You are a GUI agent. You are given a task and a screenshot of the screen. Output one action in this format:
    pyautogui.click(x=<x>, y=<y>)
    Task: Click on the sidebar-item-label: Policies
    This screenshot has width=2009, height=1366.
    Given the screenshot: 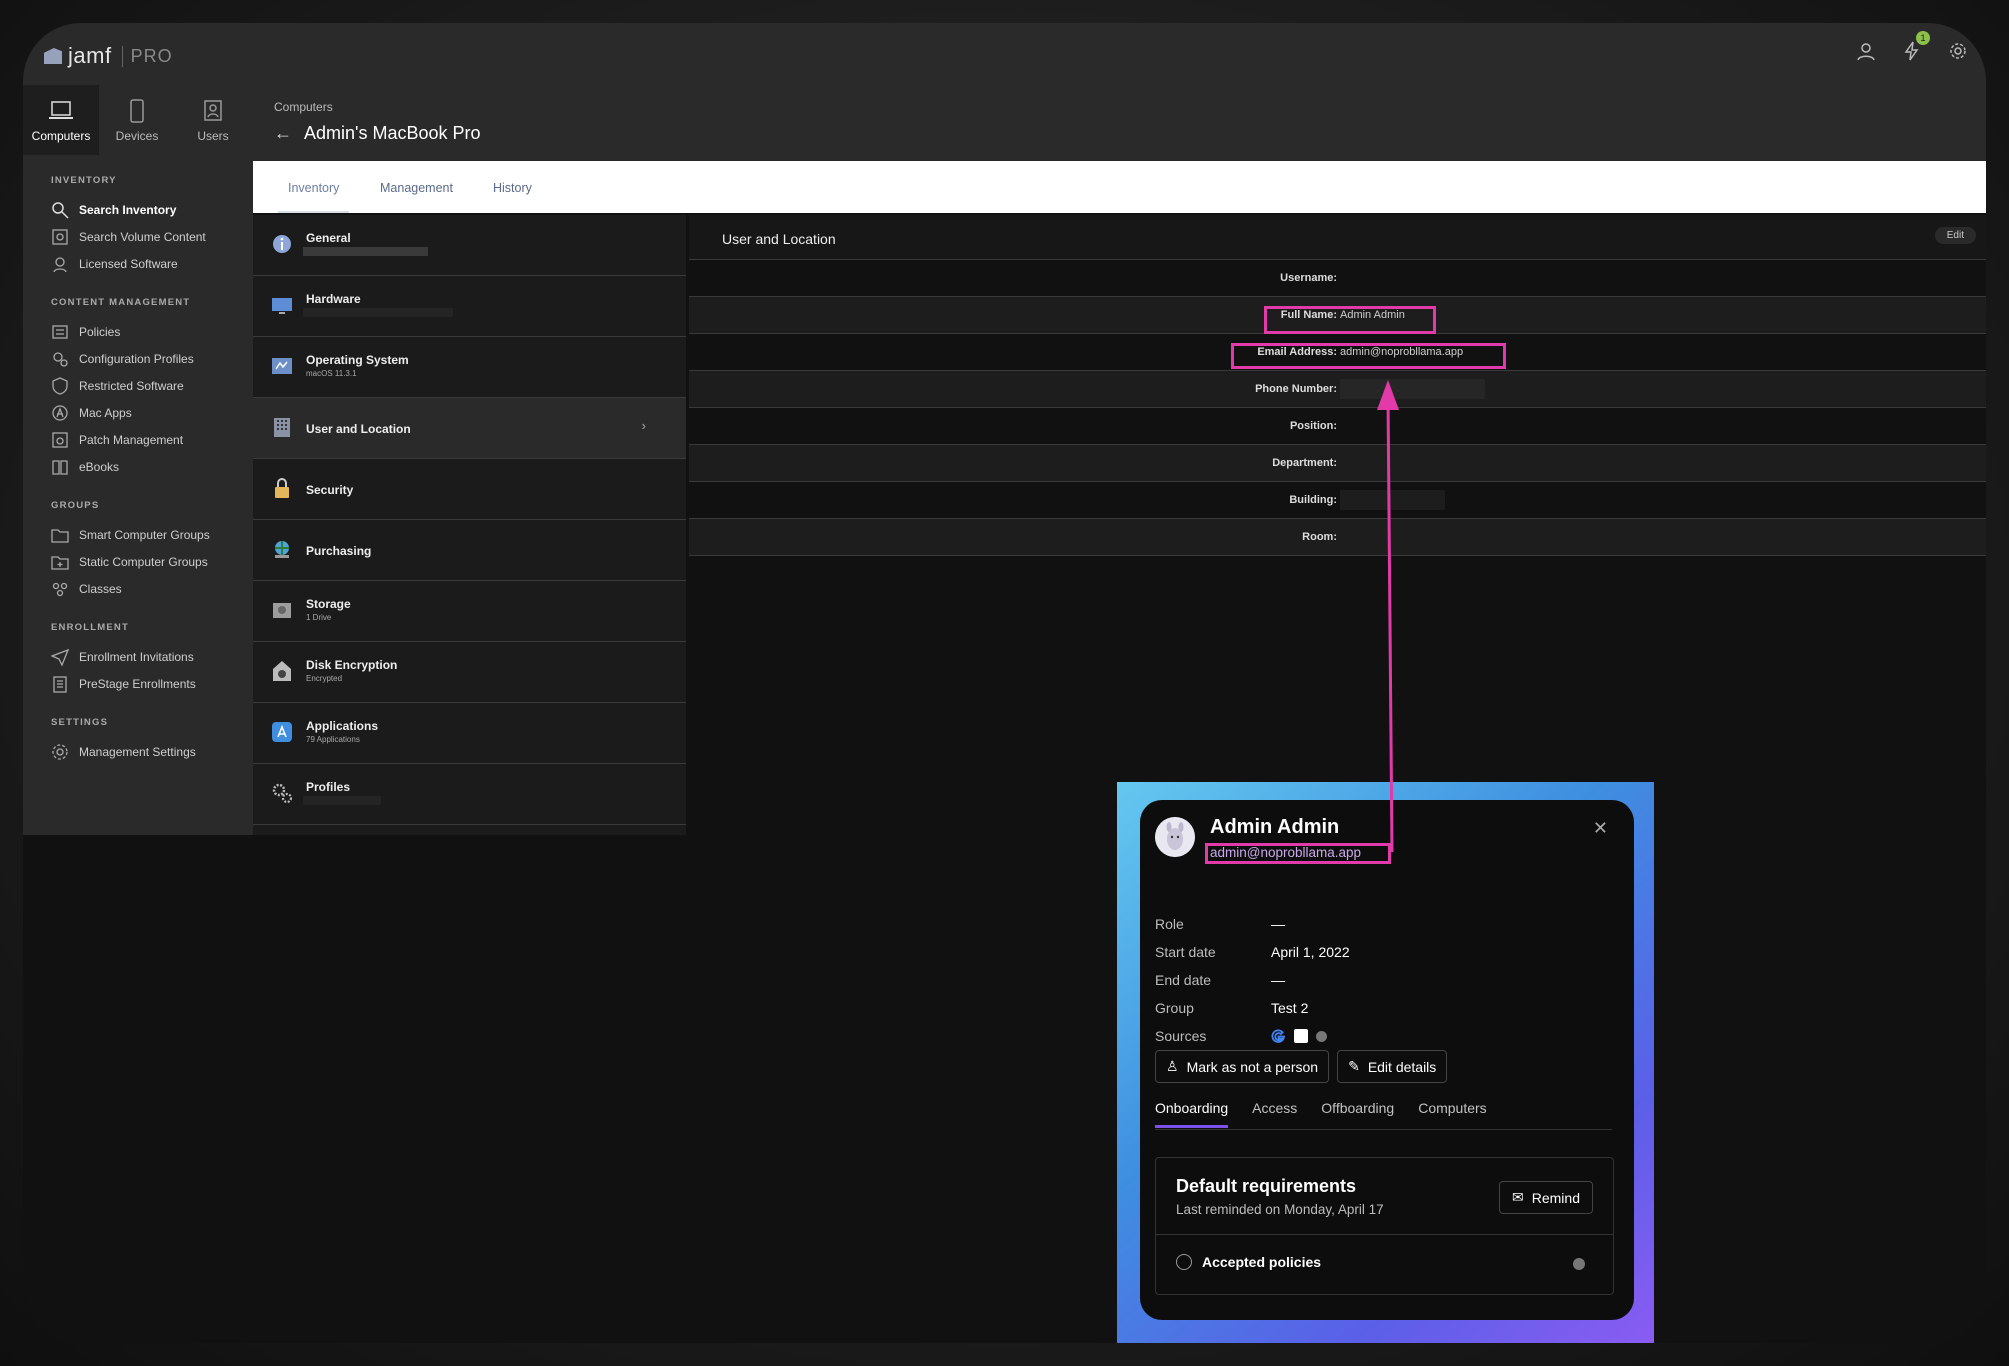 What is the action you would take?
    pyautogui.click(x=100, y=331)
    